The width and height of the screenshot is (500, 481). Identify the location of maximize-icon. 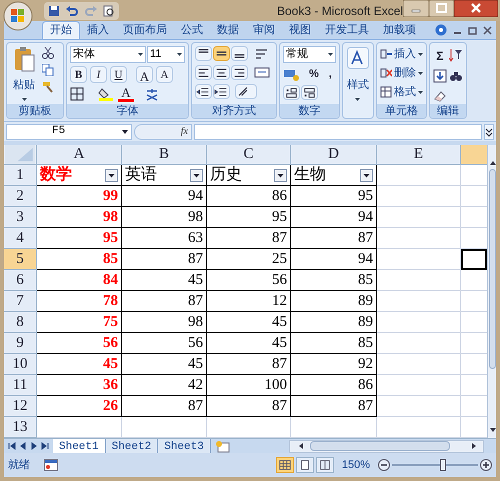
(441, 8).